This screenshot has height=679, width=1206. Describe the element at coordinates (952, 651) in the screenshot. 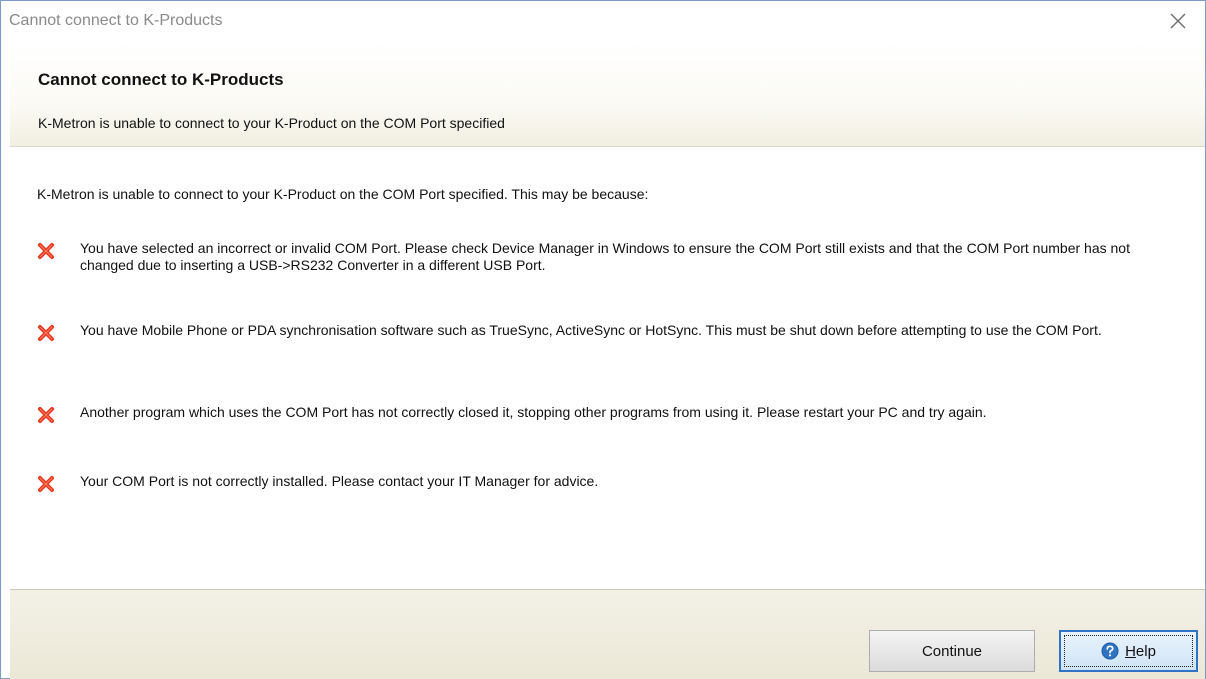

I see `continue-button: Continue` at that location.